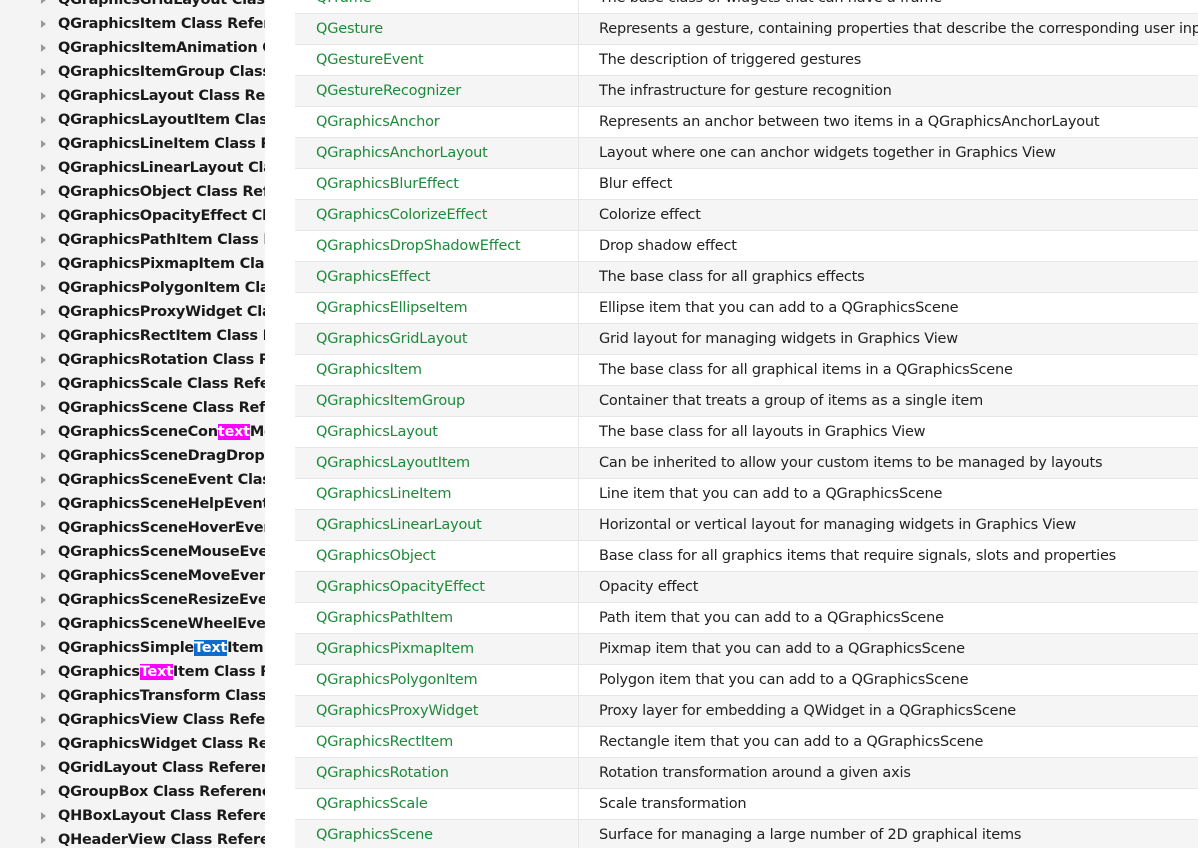 The height and width of the screenshot is (848, 1198). What do you see at coordinates (401, 215) in the screenshot?
I see `class-link: QGraphicsColorizeEffect` at bounding box center [401, 215].